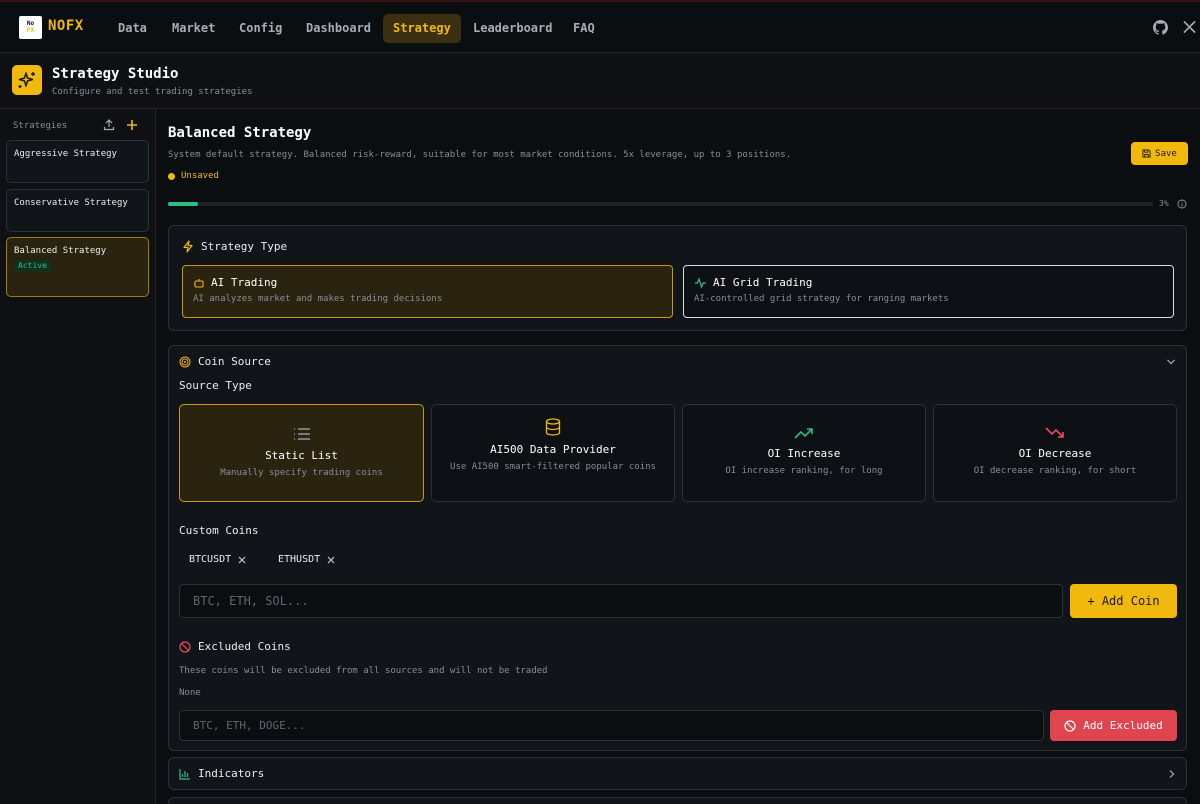 Image resolution: width=1200 pixels, height=804 pixels. I want to click on ai500-title: AI500 Data Provider, so click(553, 449).